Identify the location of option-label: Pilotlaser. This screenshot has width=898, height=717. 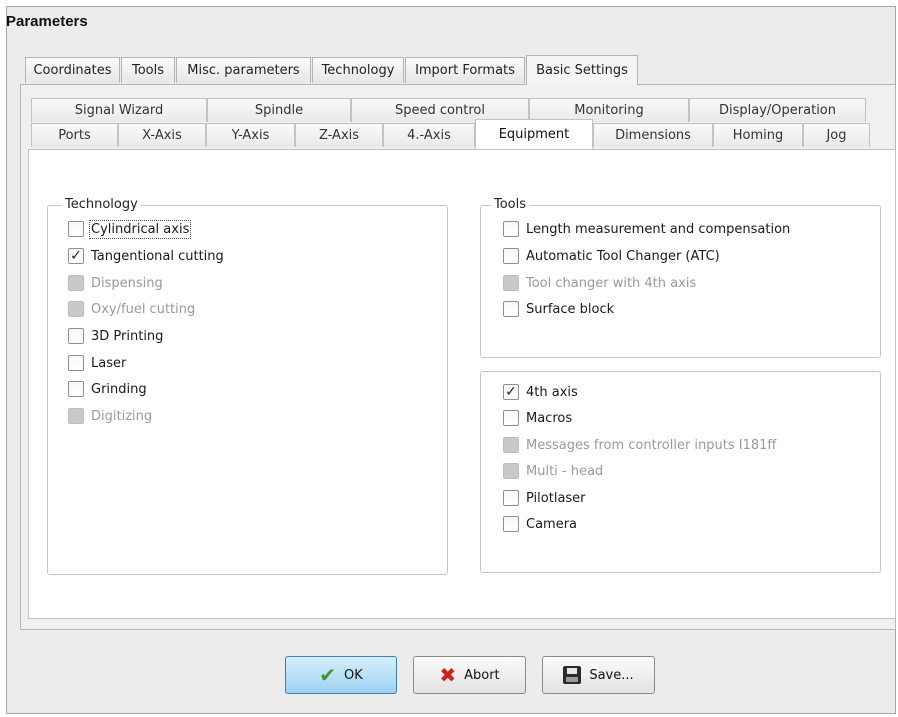
(556, 498).